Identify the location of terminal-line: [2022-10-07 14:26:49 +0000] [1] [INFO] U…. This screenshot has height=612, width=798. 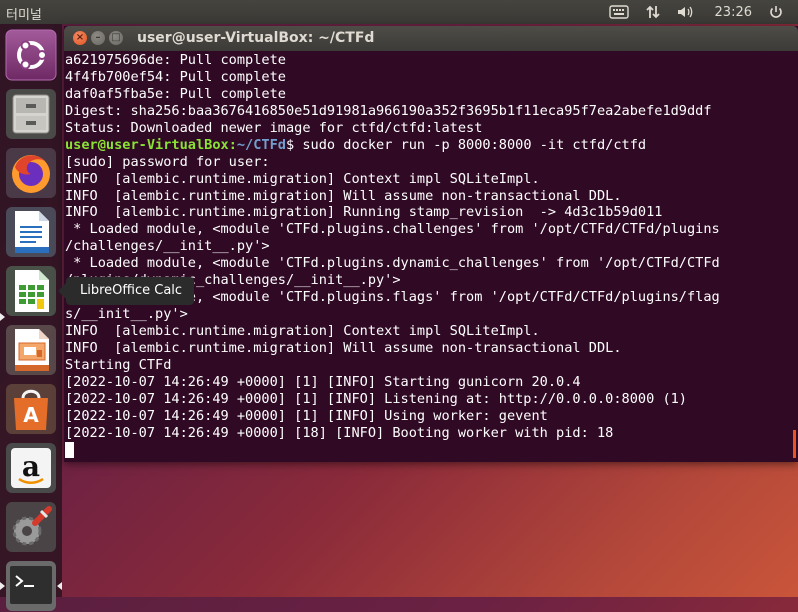
(306, 415).